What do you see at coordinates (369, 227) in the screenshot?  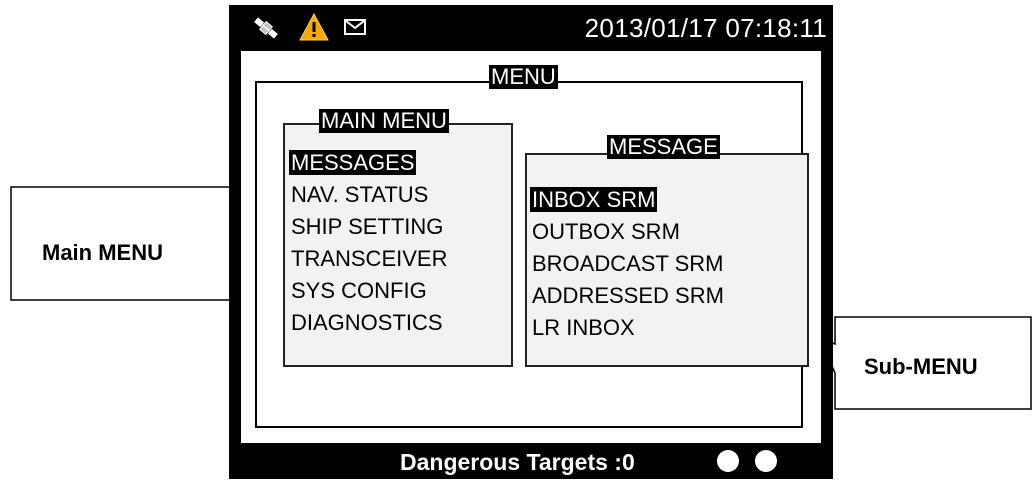 I see `main-menu-item-ship-setting: SHIP SETTING` at bounding box center [369, 227].